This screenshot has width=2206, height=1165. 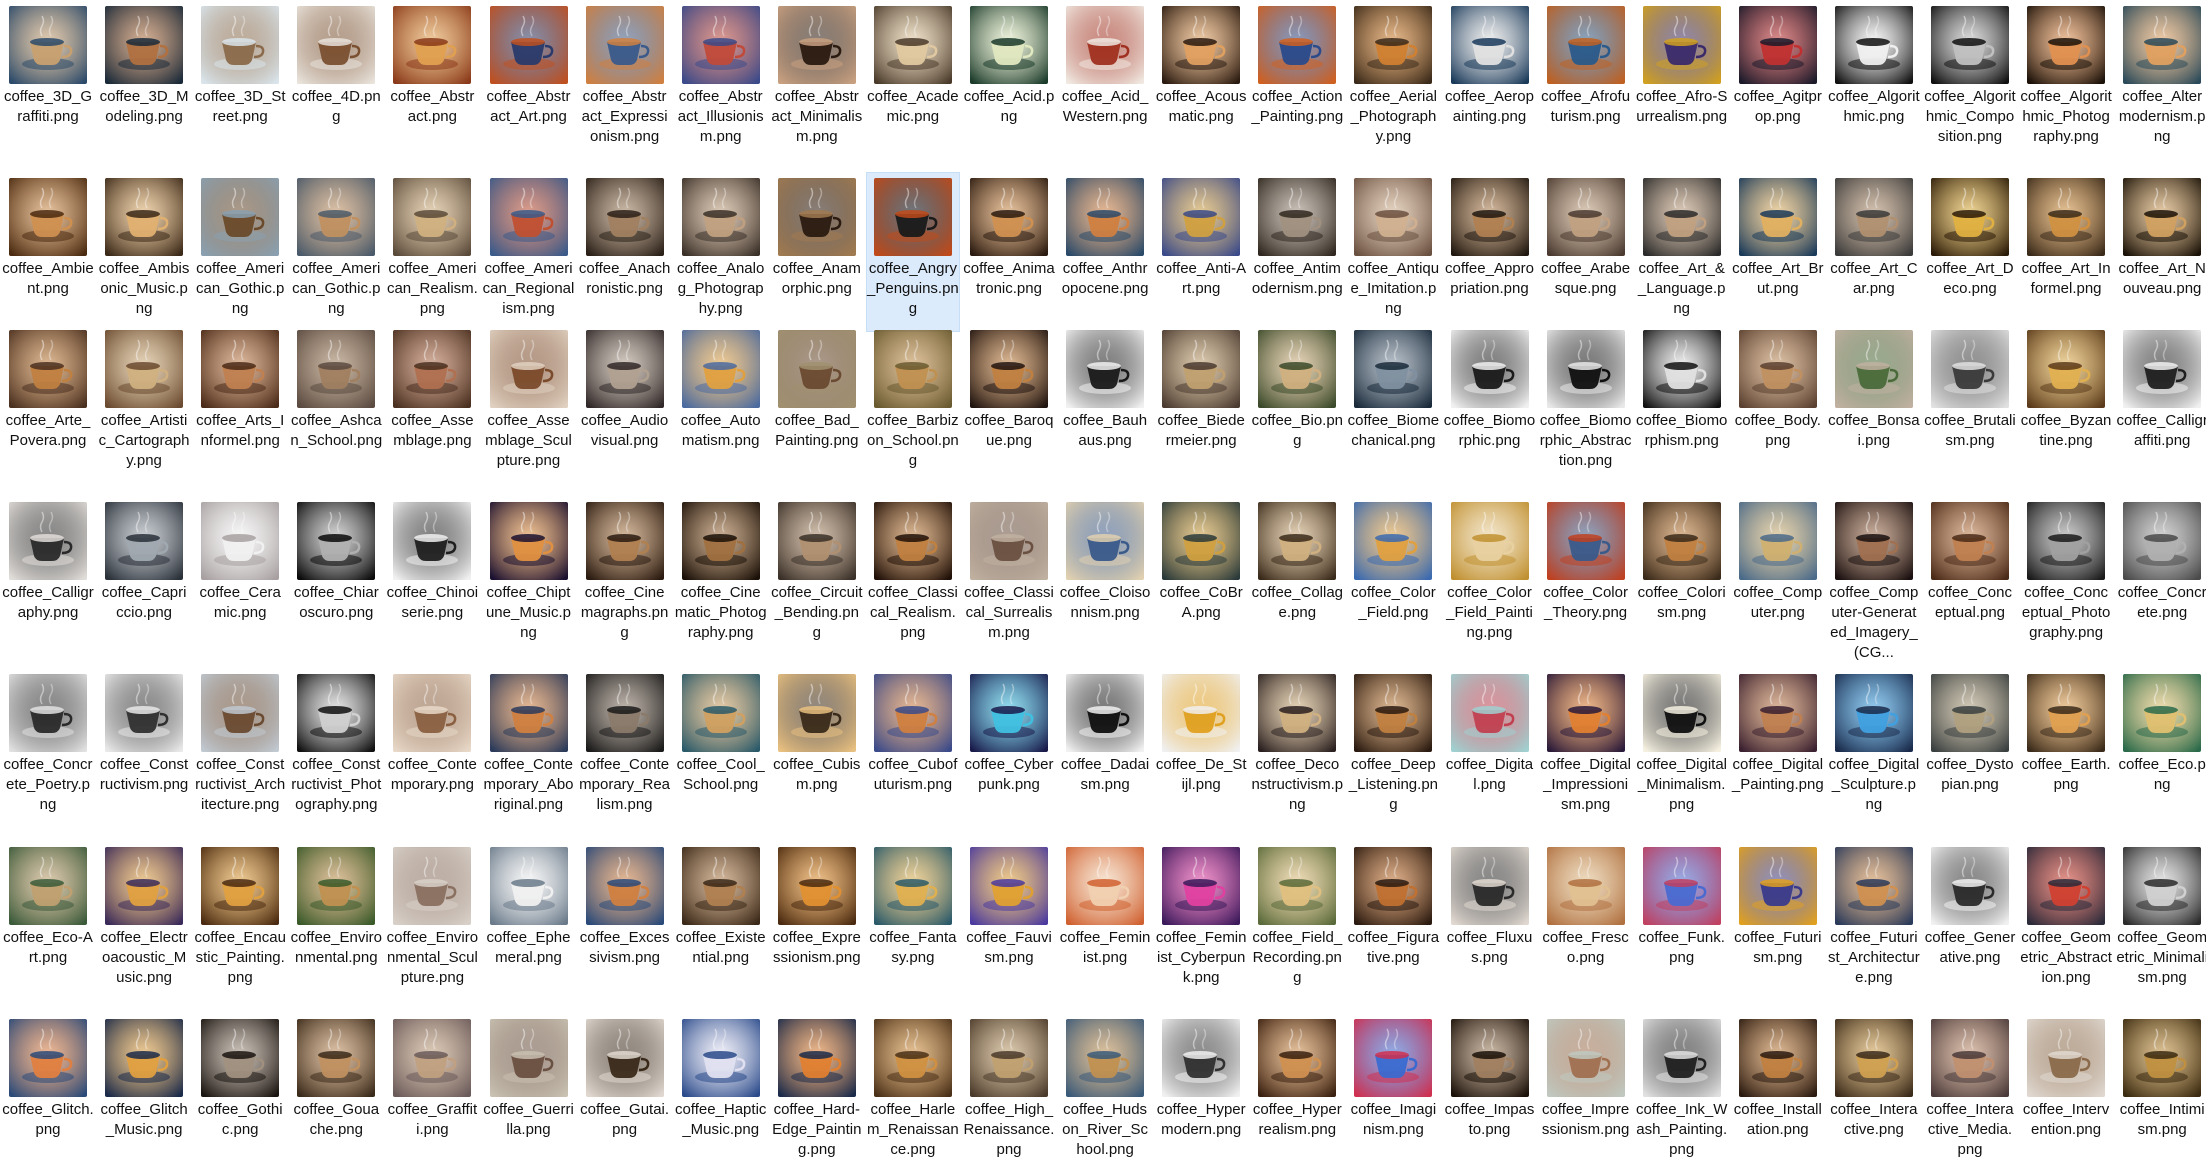 I want to click on file-item: coffee_Impasto.png, so click(x=1490, y=1076).